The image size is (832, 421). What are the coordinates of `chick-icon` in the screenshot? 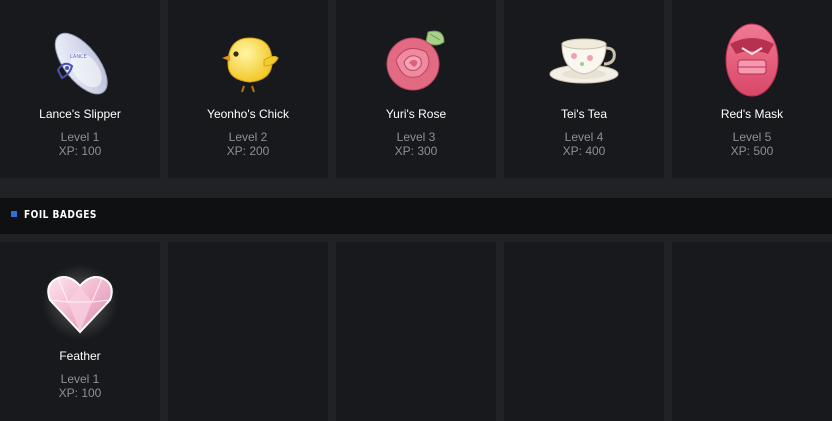 It's located at (248, 60).